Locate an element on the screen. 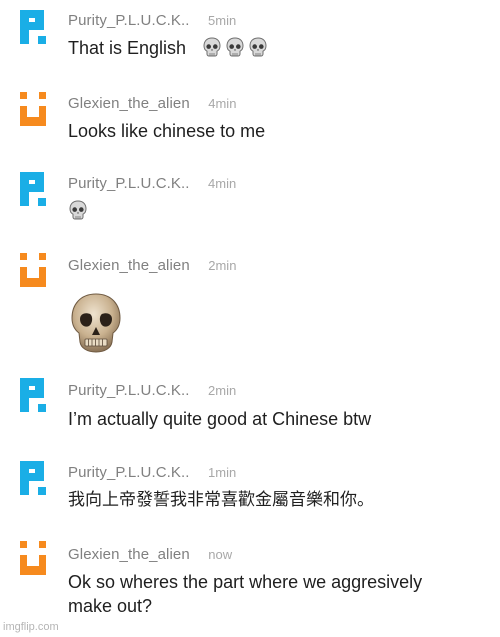  message-body: That is English is located at coordinates (127, 48).